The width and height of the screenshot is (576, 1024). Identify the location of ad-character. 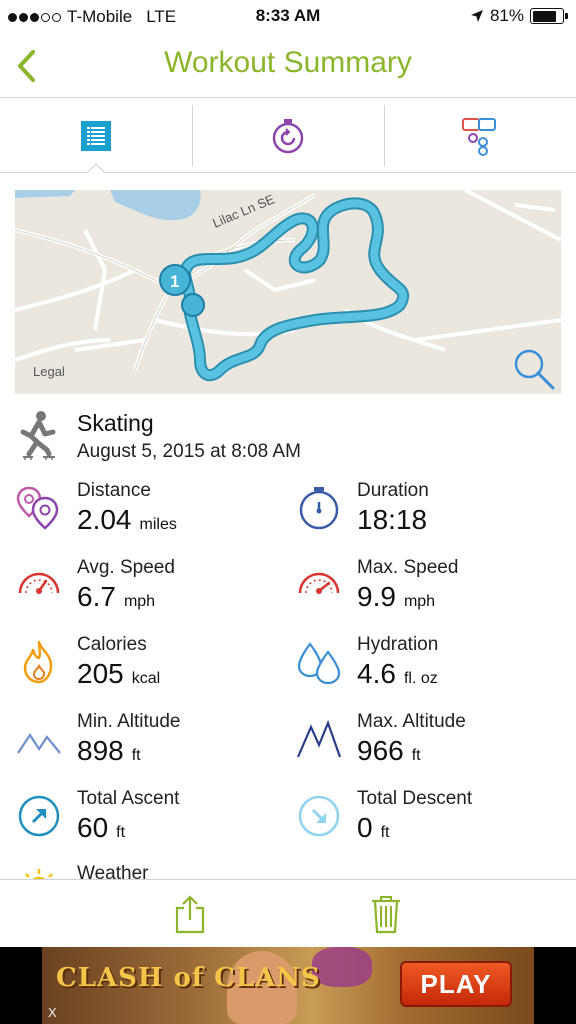
(342, 967).